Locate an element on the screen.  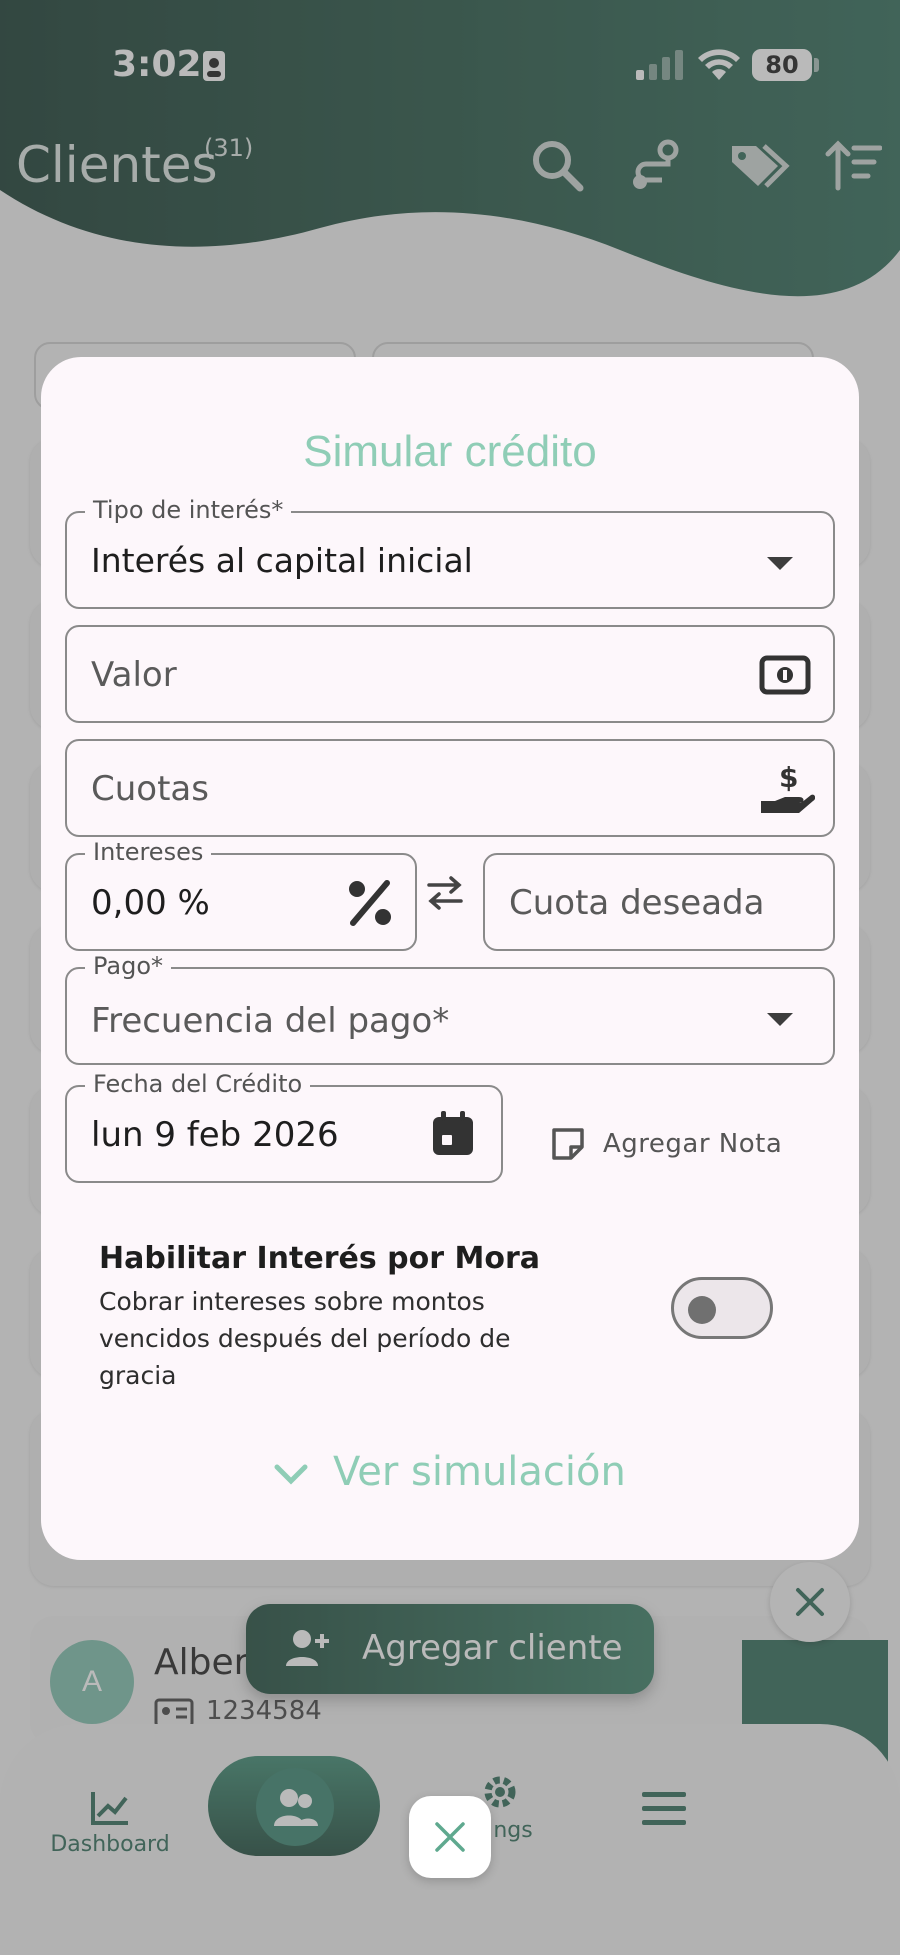
cuotas-placeholder: Cuotas is located at coordinates (150, 789).